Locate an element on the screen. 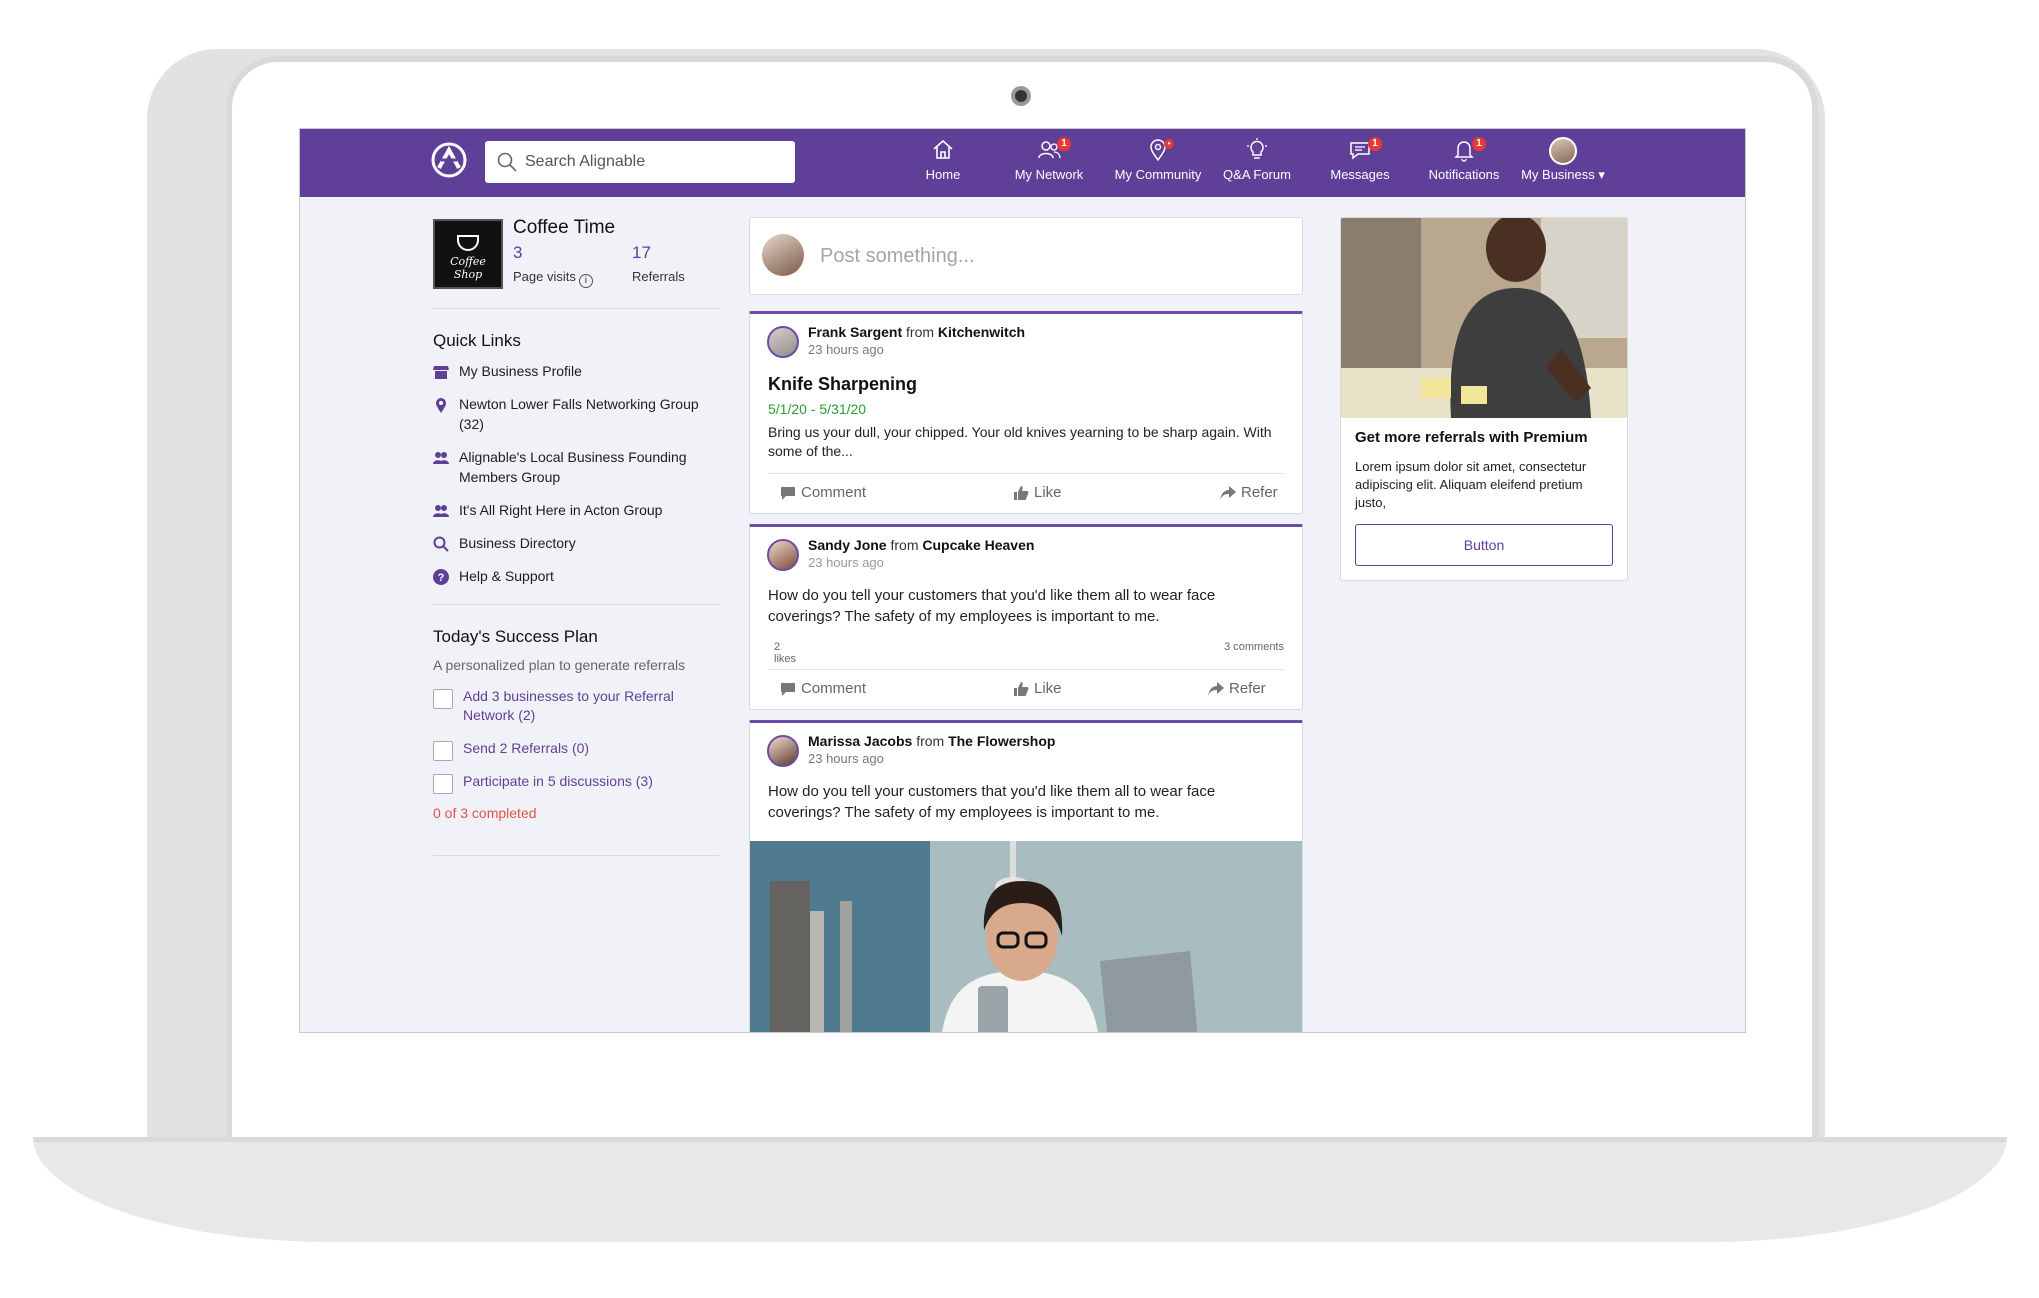 Image resolution: width=2039 pixels, height=1298 pixels. post-input is located at coordinates (1050, 256).